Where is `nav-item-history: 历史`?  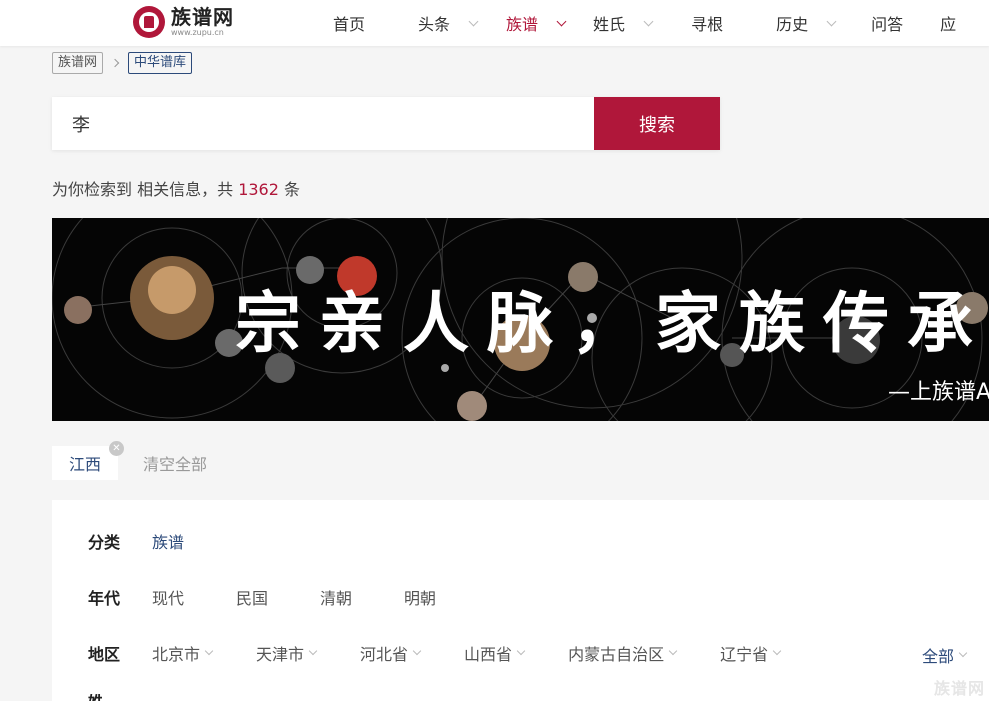
nav-item-history: 历史 is located at coordinates (806, 23).